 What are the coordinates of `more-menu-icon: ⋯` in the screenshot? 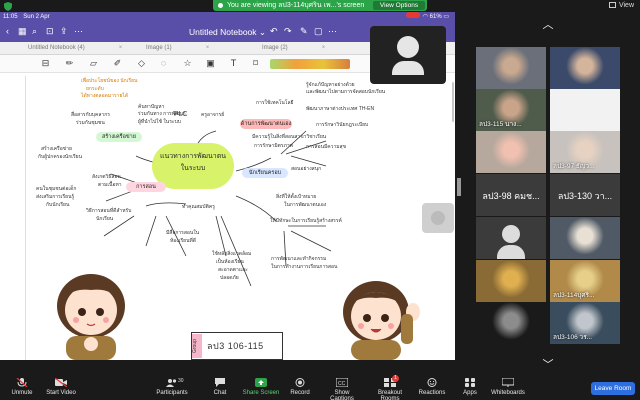 It's located at (332, 31).